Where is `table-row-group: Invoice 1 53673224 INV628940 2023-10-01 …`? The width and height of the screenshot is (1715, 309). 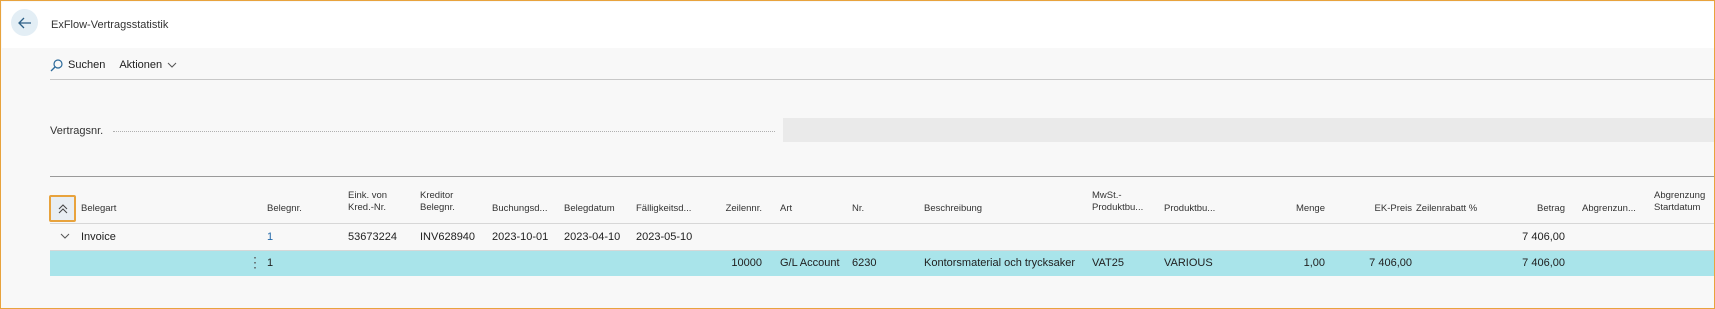
table-row-group: Invoice 1 53673224 INV628940 2023-10-01 … is located at coordinates (882, 237).